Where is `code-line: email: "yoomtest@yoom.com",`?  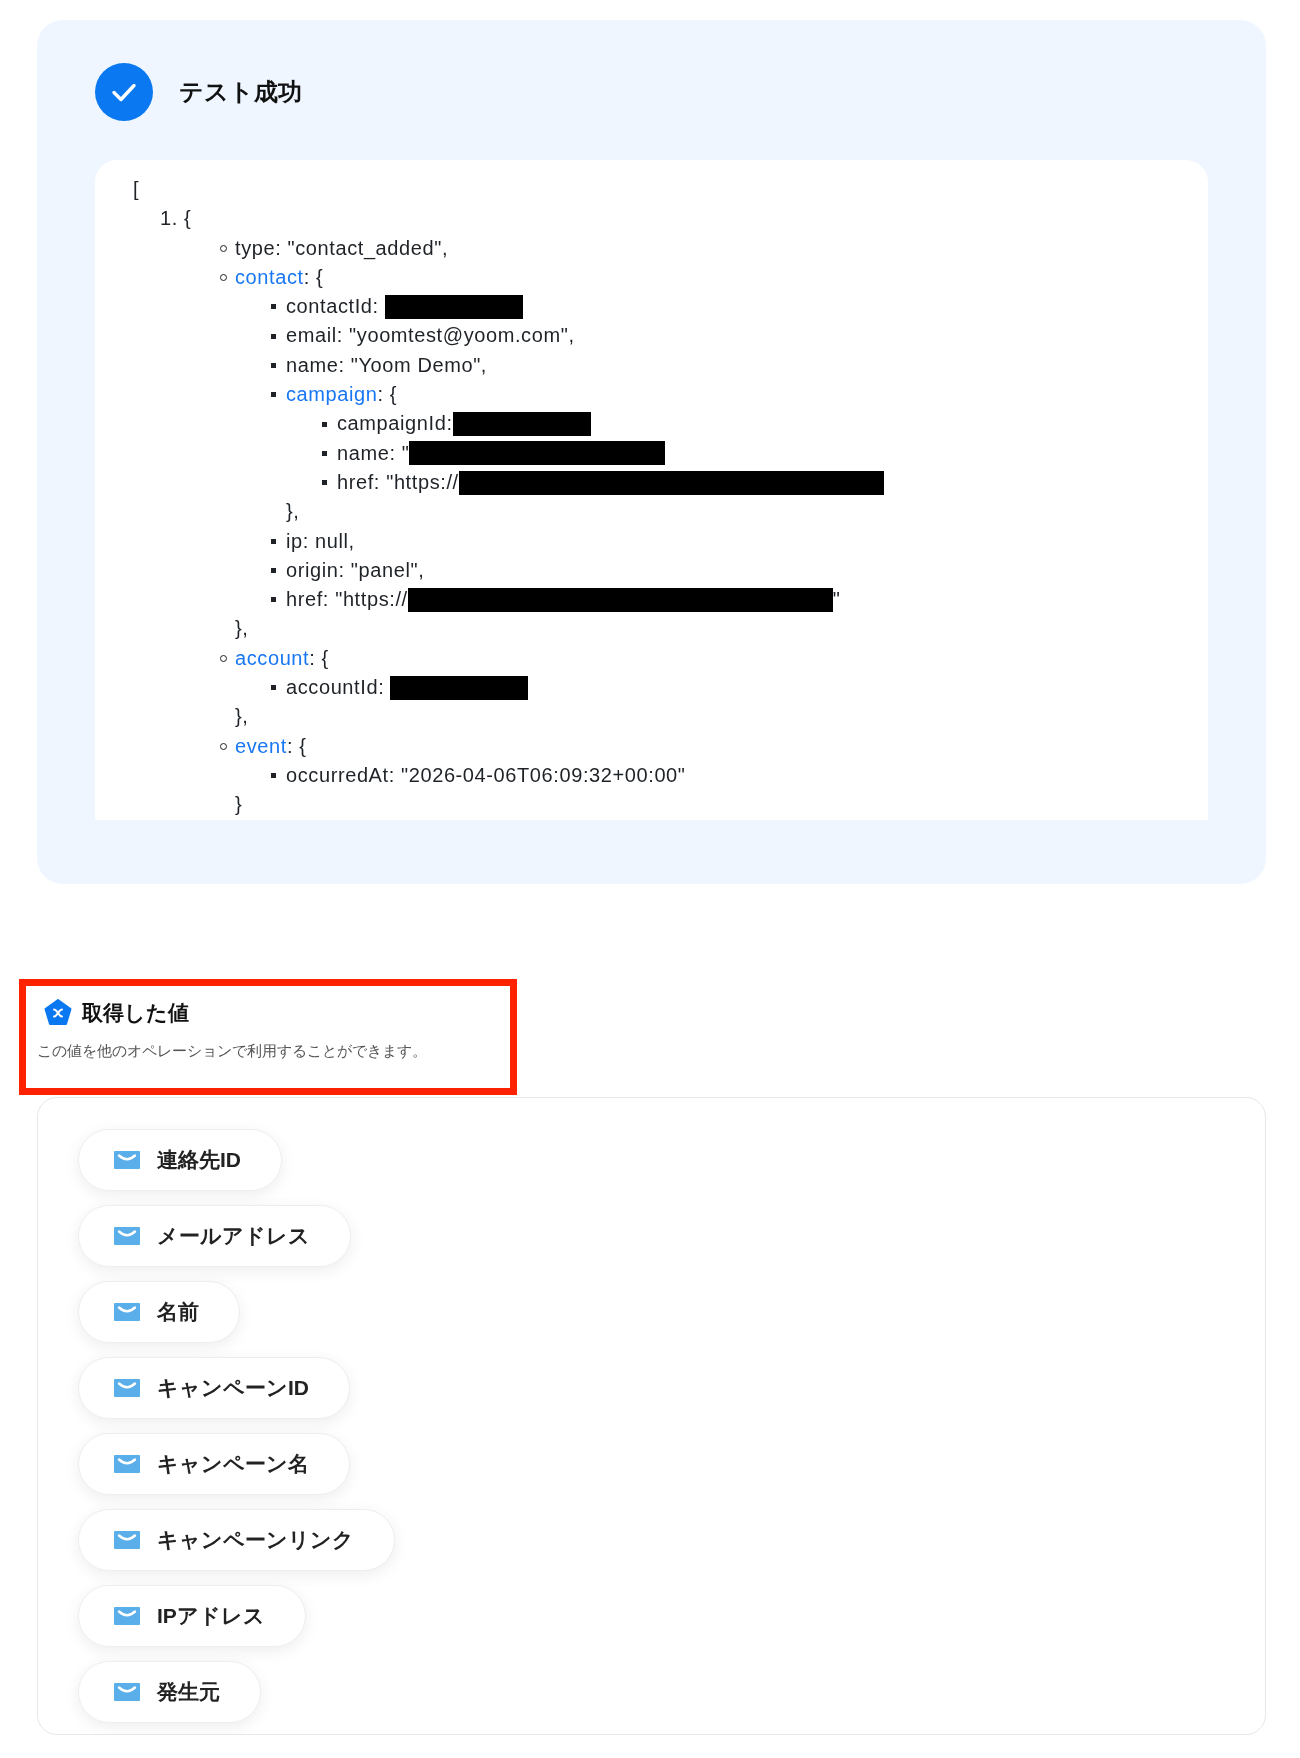
code-line: email: "yoomtest@yoom.com", is located at coordinates (430, 336).